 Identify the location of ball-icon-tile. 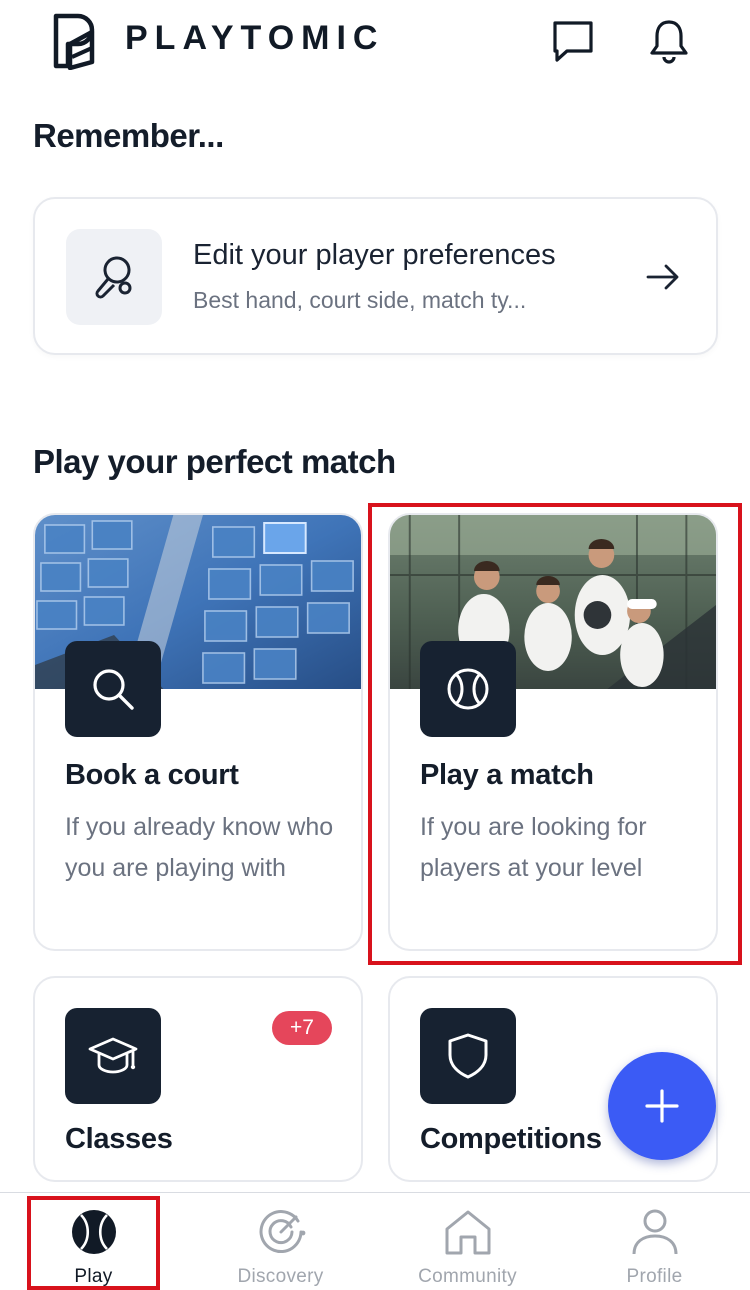
(468, 689).